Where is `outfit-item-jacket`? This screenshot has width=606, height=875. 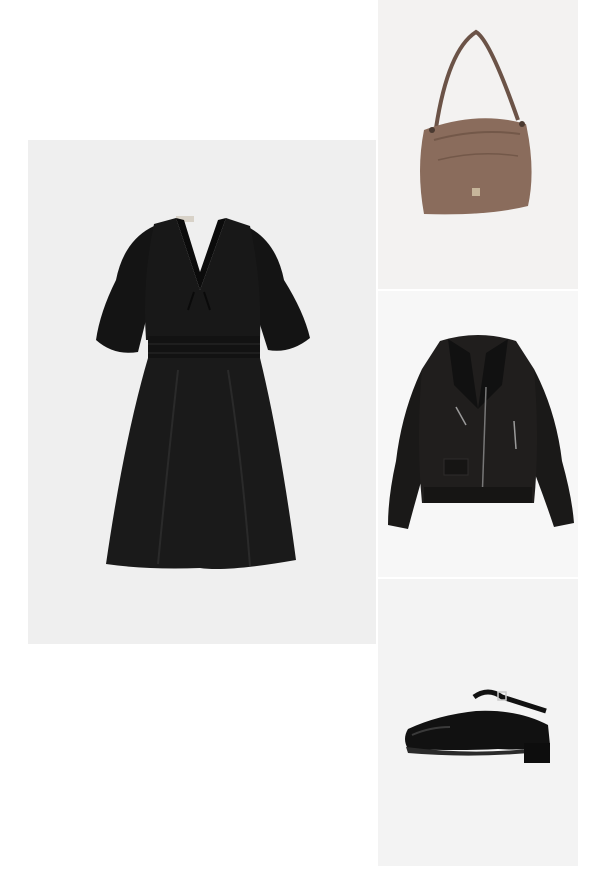 outfit-item-jacket is located at coordinates (478, 434).